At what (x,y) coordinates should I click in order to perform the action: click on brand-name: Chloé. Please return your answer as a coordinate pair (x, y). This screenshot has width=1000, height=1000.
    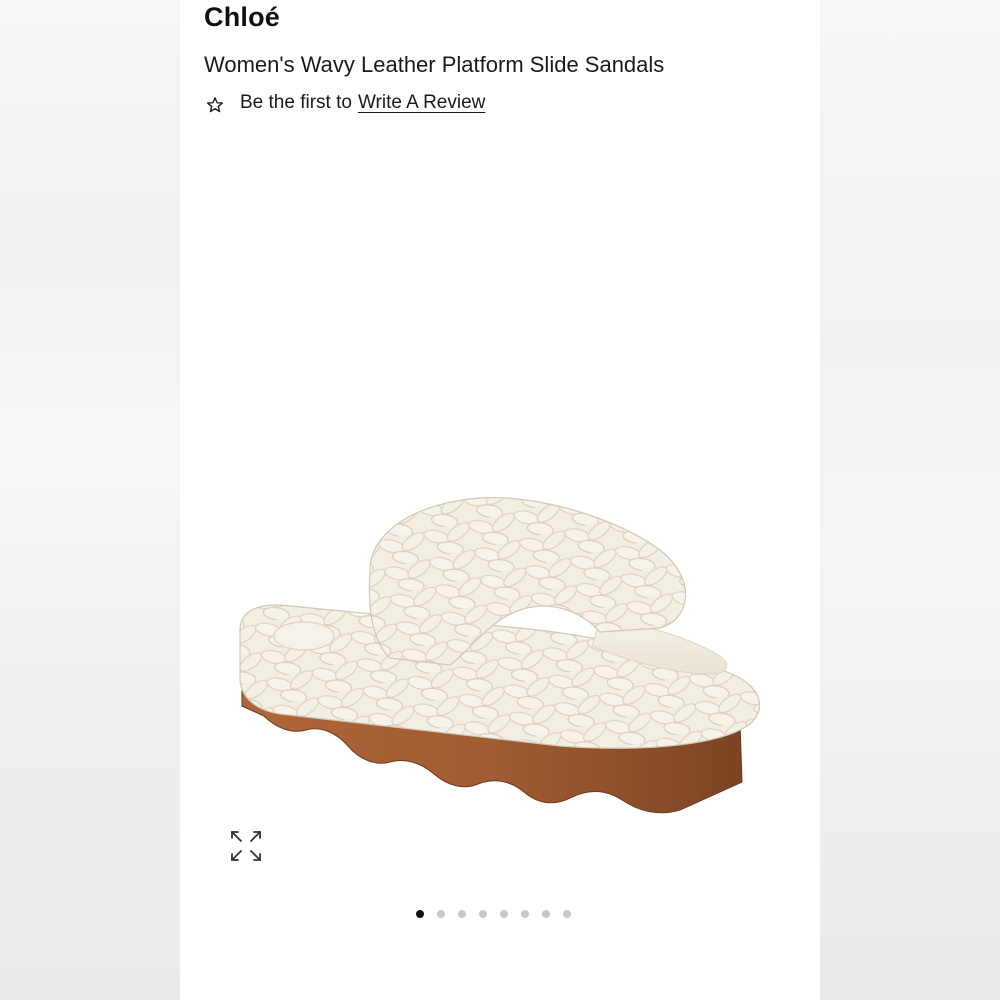
    Looking at the image, I should click on (242, 17).